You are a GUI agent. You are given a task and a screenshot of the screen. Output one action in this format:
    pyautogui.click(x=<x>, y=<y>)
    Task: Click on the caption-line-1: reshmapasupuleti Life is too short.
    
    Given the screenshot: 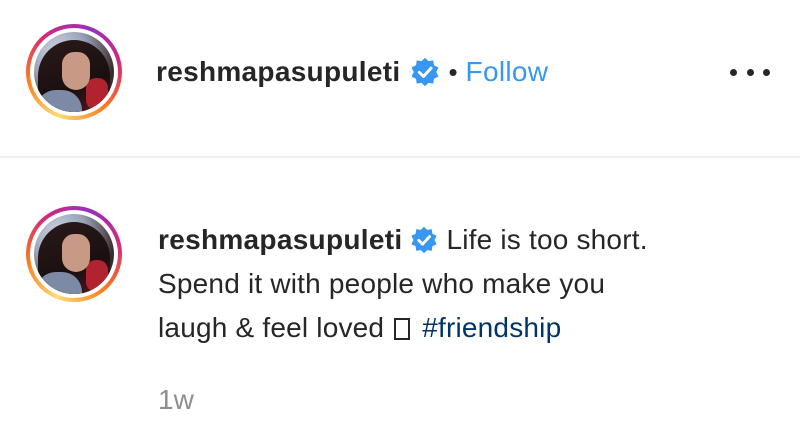 What is the action you would take?
    pyautogui.click(x=458, y=240)
    